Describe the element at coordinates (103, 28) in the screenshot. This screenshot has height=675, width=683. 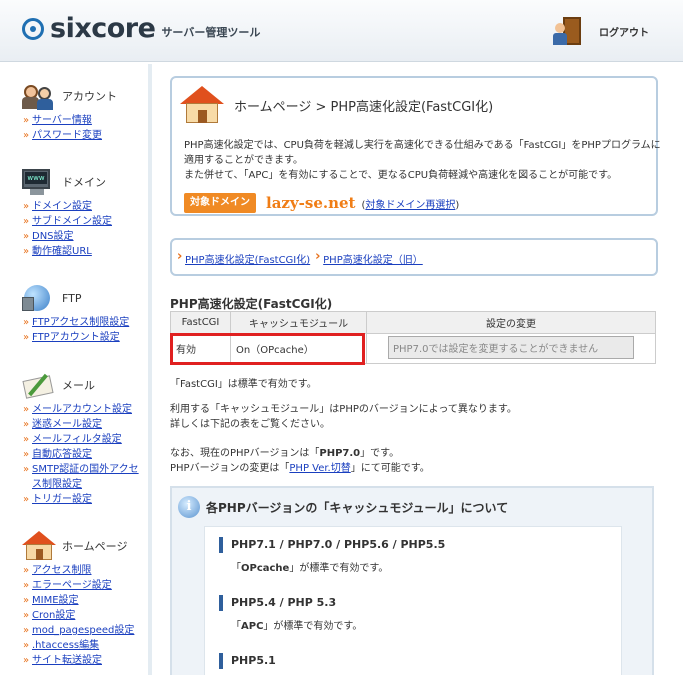
I see `logo-text: sixcore` at that location.